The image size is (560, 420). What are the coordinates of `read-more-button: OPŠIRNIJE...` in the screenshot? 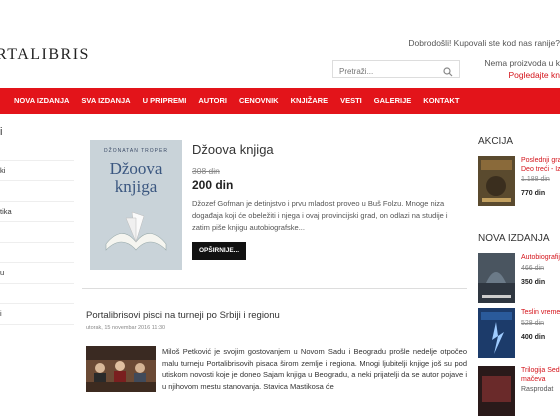 It's located at (219, 251).